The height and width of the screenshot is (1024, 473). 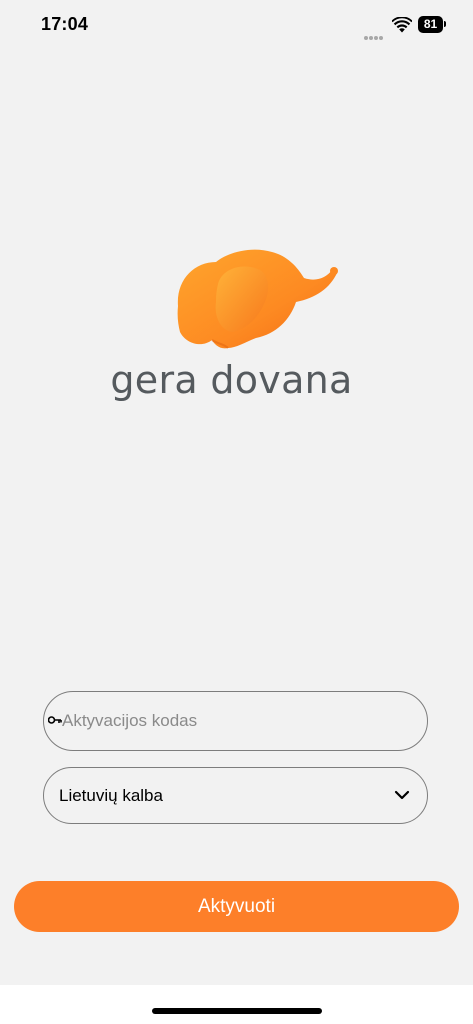 What do you see at coordinates (445, 24) in the screenshot?
I see `battery-tip` at bounding box center [445, 24].